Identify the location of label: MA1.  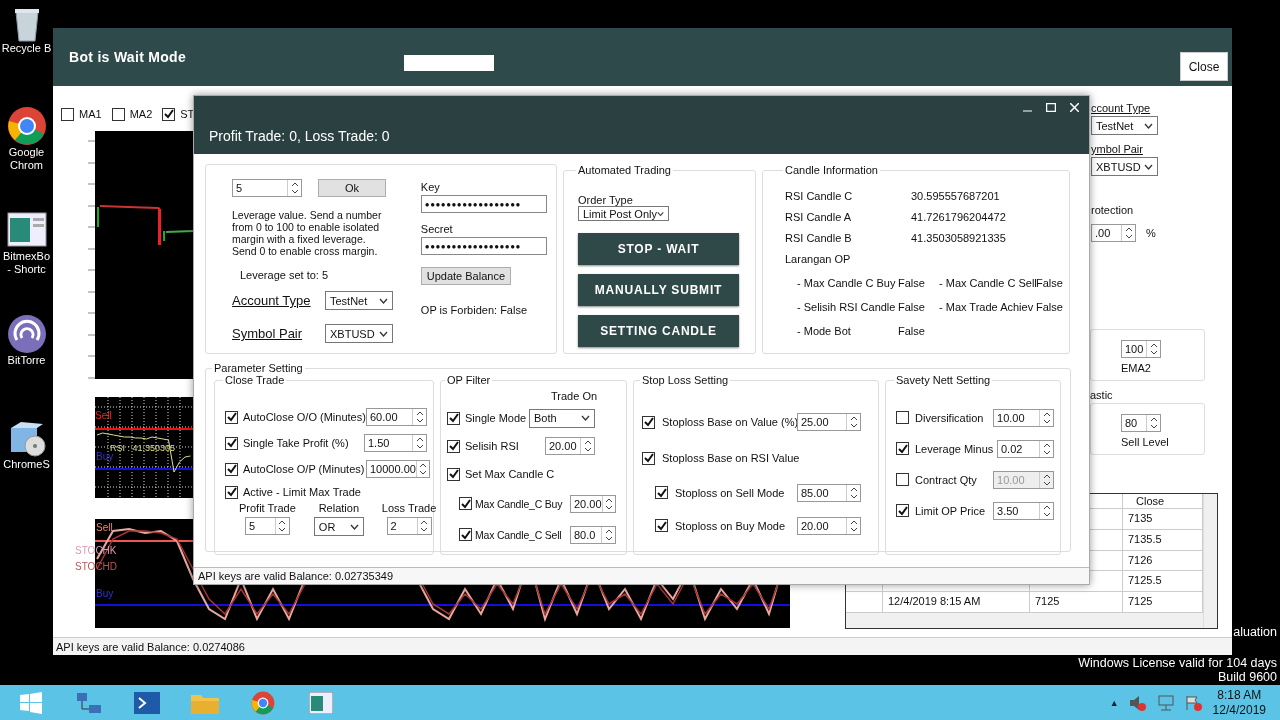
(90, 114).